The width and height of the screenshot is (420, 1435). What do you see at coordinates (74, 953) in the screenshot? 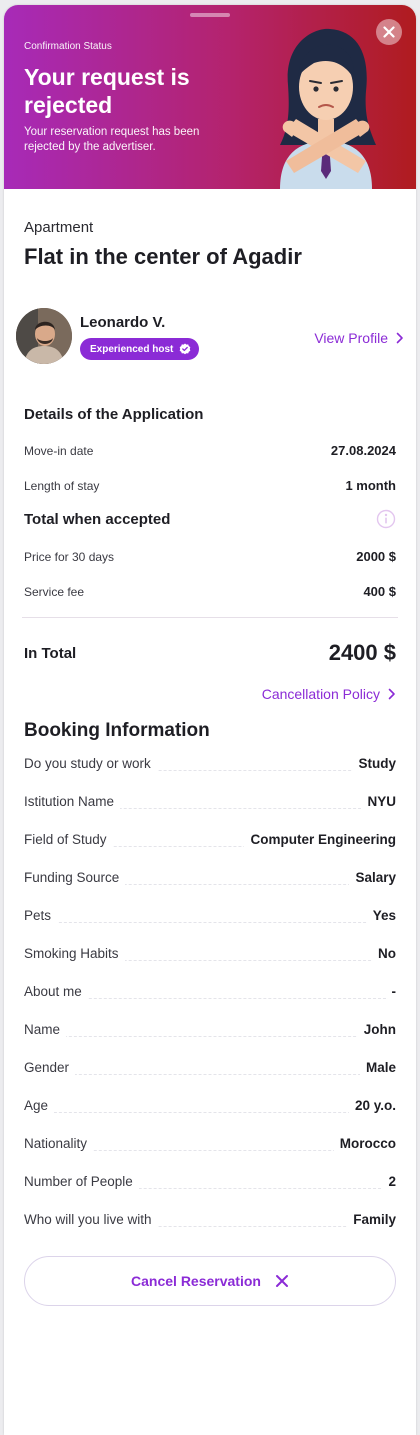
I see `booking-row-label: Smoking Habits` at bounding box center [74, 953].